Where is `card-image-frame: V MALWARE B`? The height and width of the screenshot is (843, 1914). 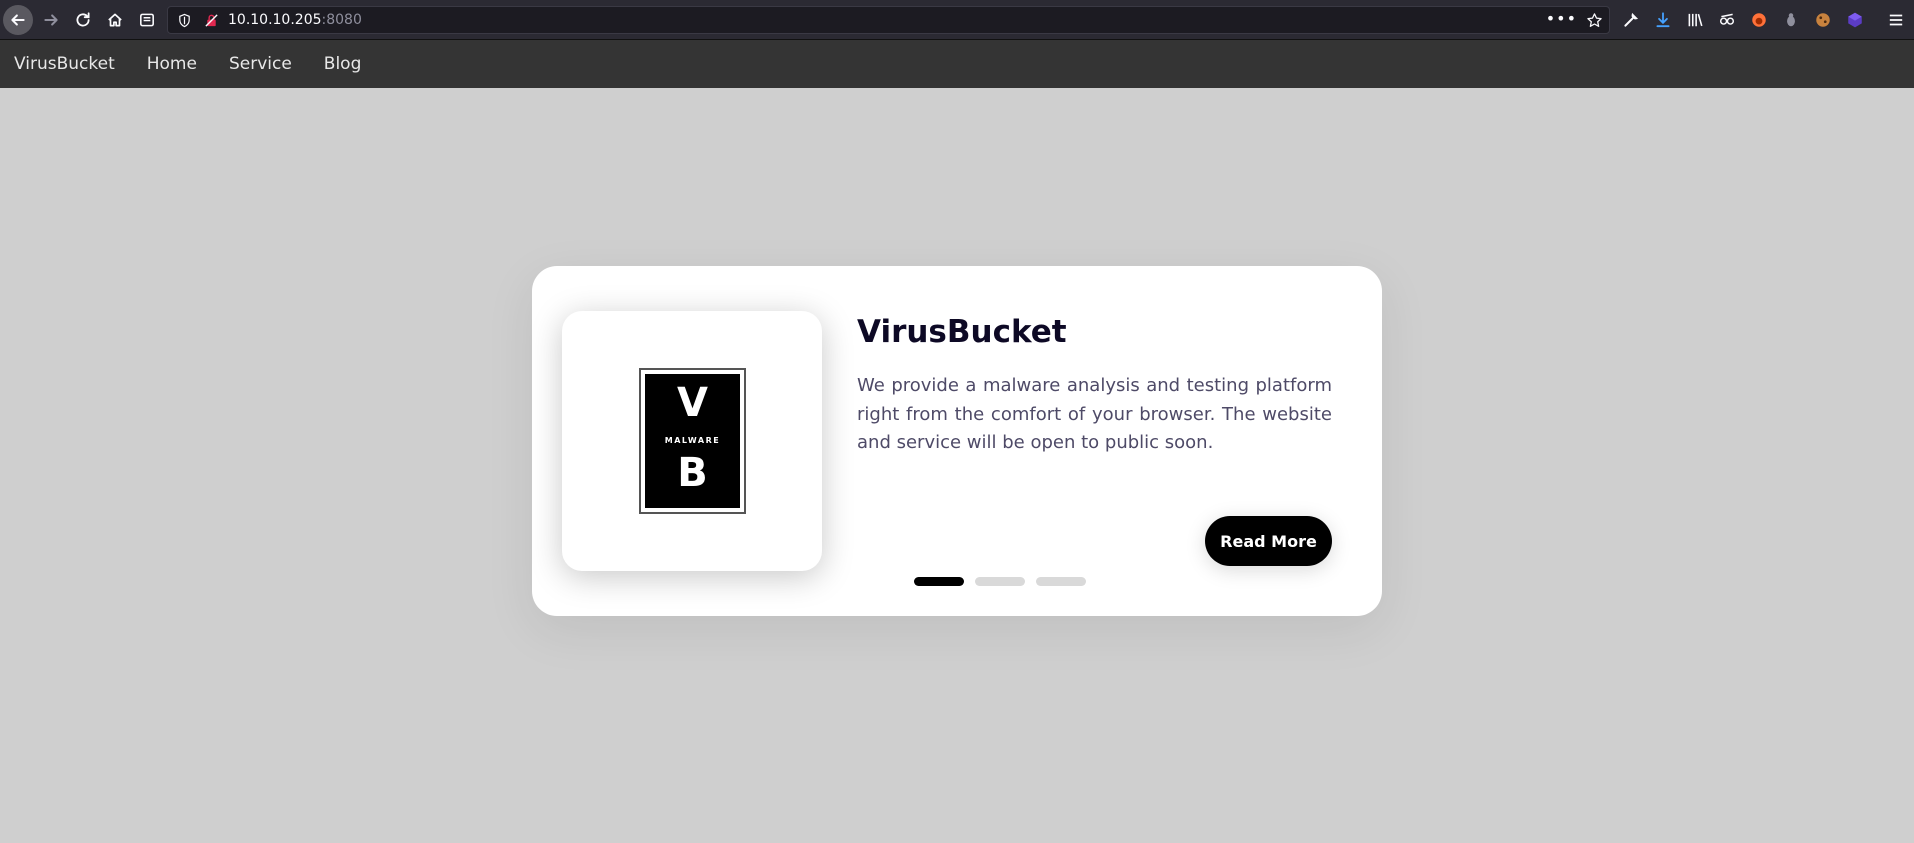 card-image-frame: V MALWARE B is located at coordinates (692, 441).